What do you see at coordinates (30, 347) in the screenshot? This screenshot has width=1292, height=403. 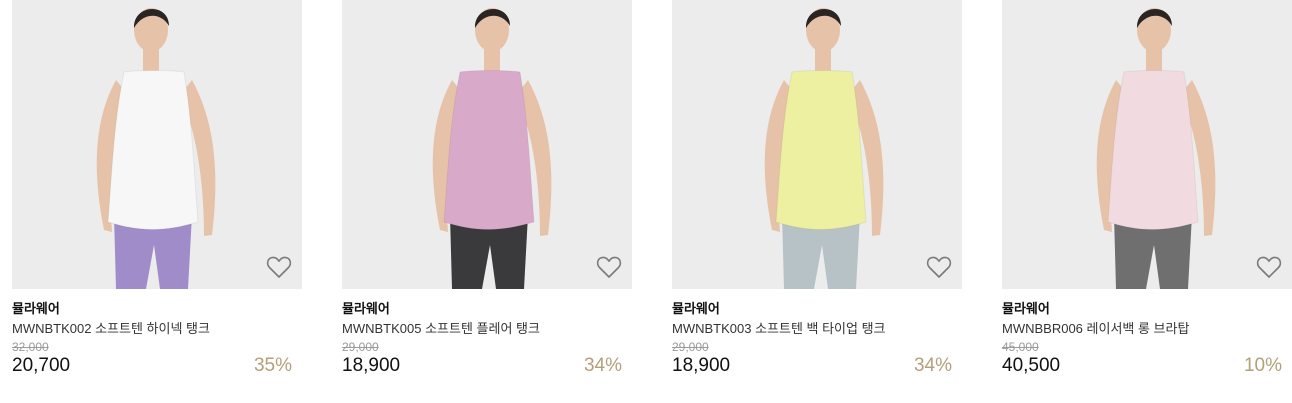 I see `original-price: 32,000` at bounding box center [30, 347].